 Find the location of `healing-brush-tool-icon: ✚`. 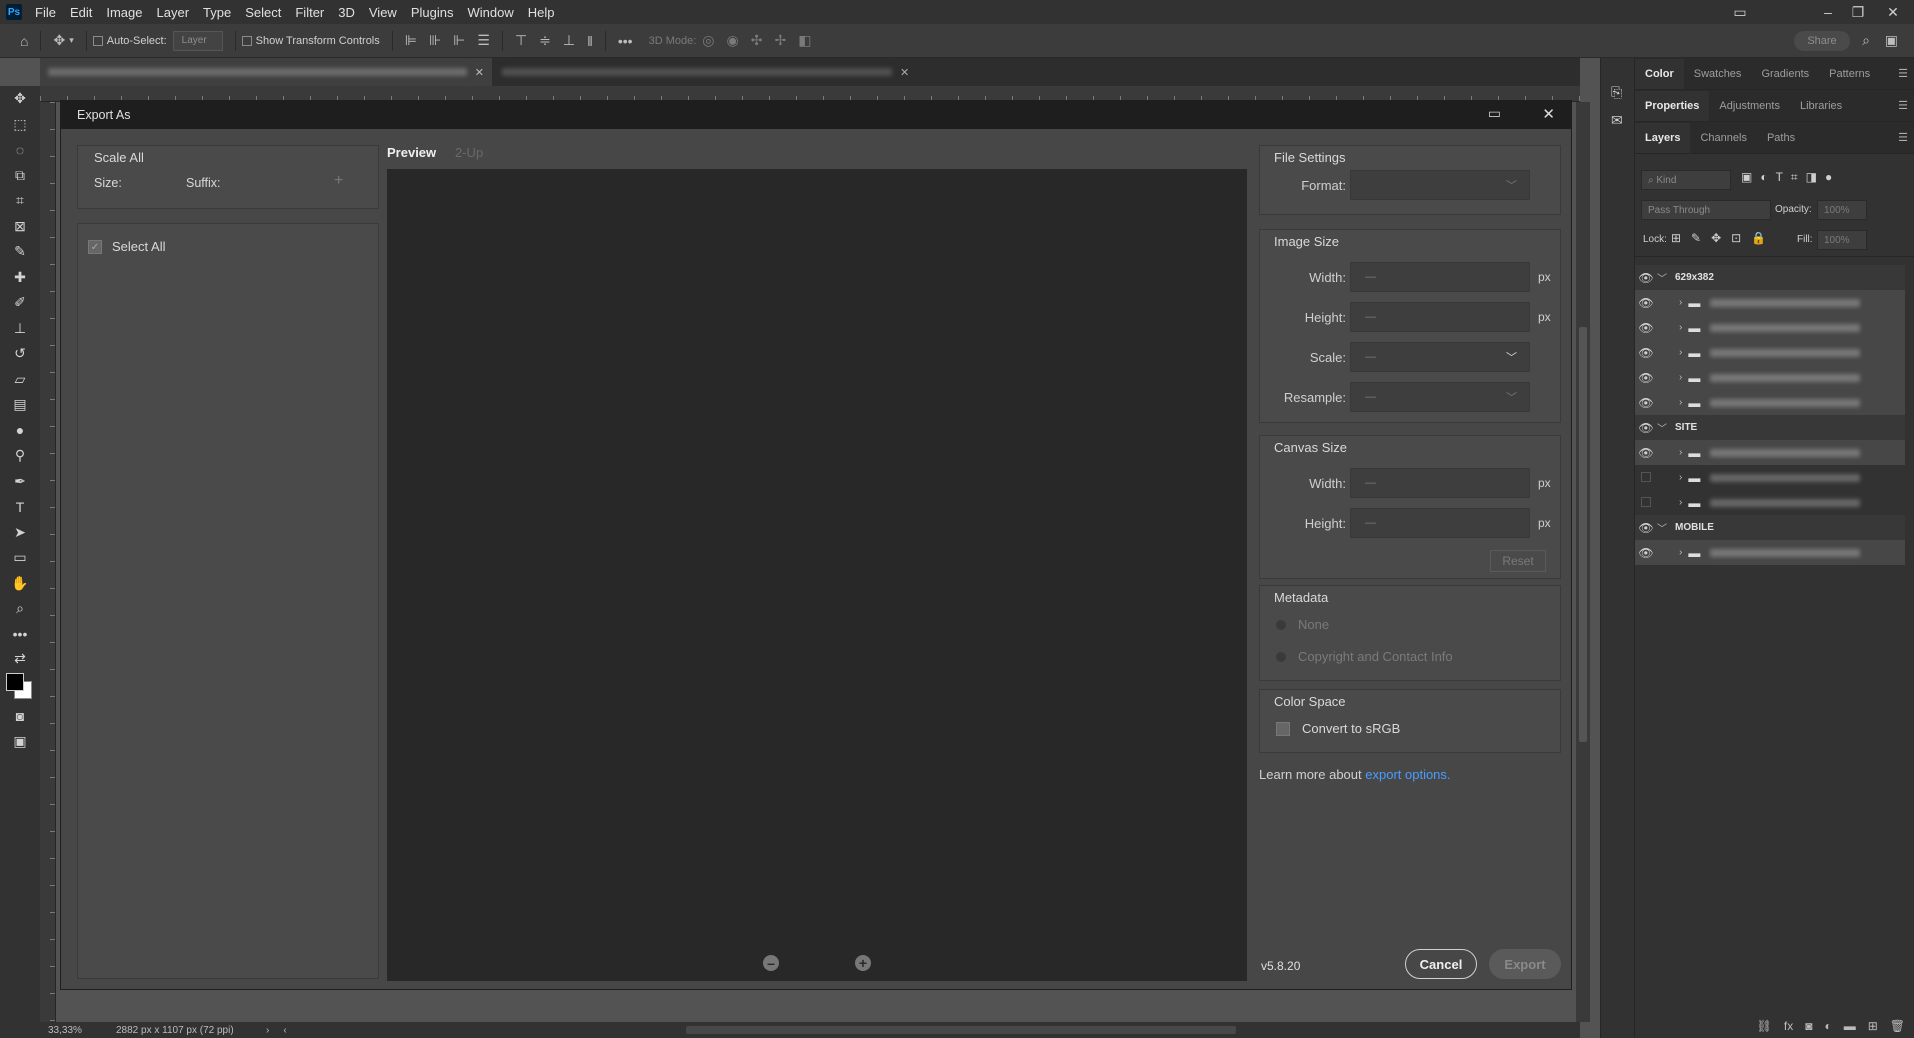

healing-brush-tool-icon: ✚ is located at coordinates (20, 278).